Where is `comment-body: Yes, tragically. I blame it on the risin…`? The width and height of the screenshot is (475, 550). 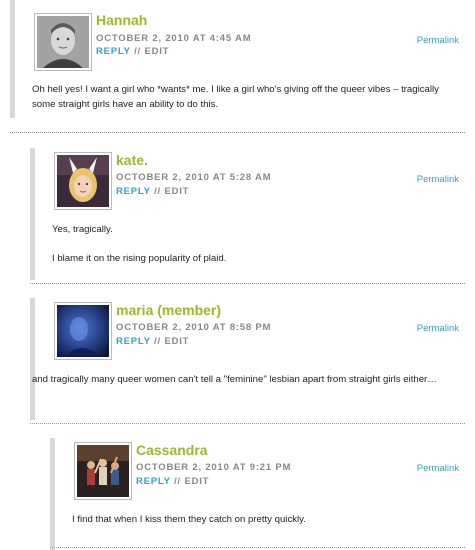 comment-body: Yes, tragically. I blame it on the risin… is located at coordinates (247, 251).